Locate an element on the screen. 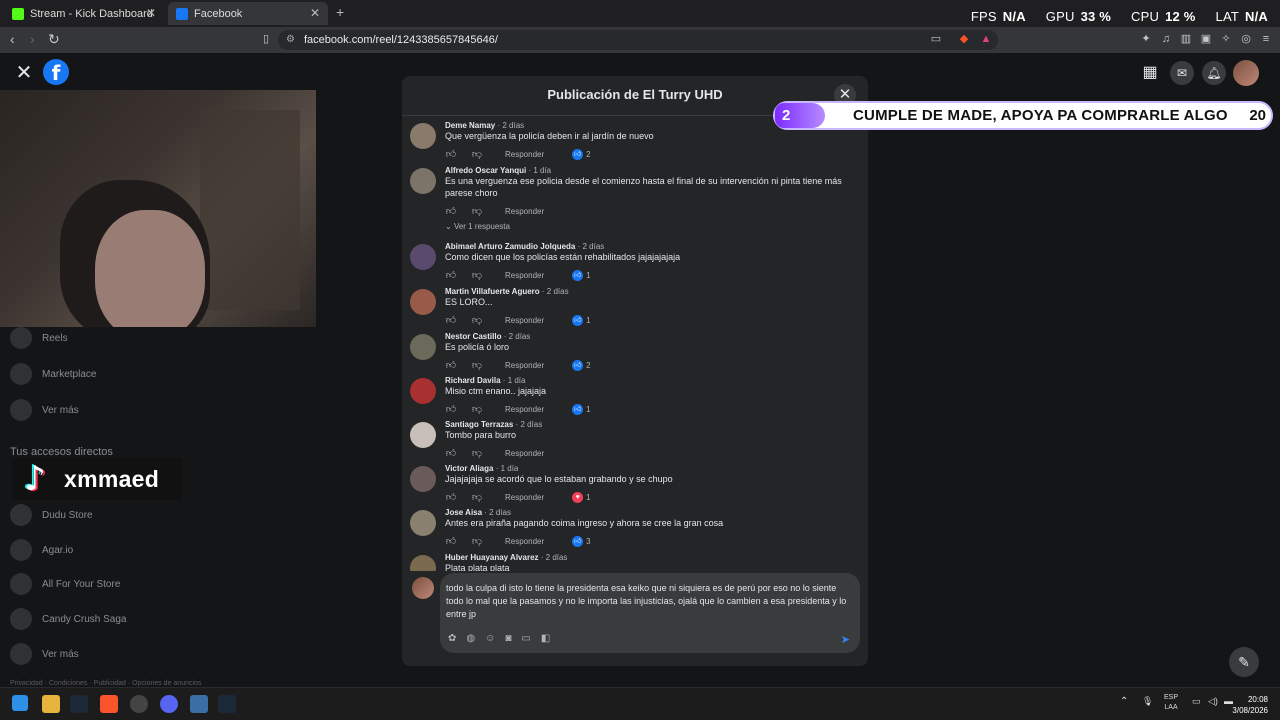 This screenshot has height=720, width=1280. sidebar-icon: ▥ is located at coordinates (1186, 39).